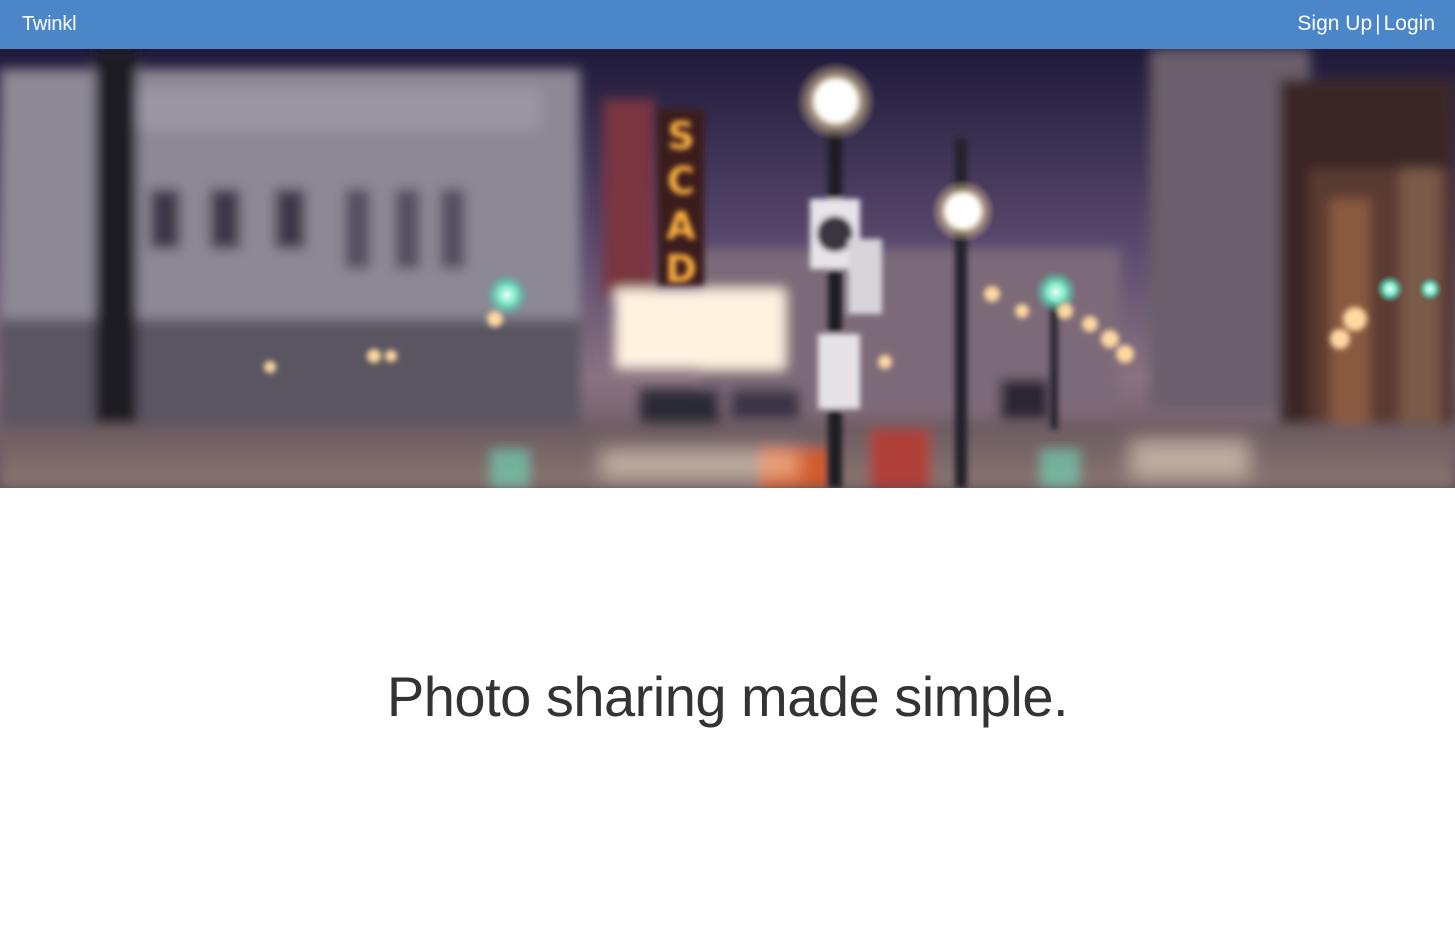 The width and height of the screenshot is (1455, 935). What do you see at coordinates (681, 269) in the screenshot?
I see `sign-letter-d: D` at bounding box center [681, 269].